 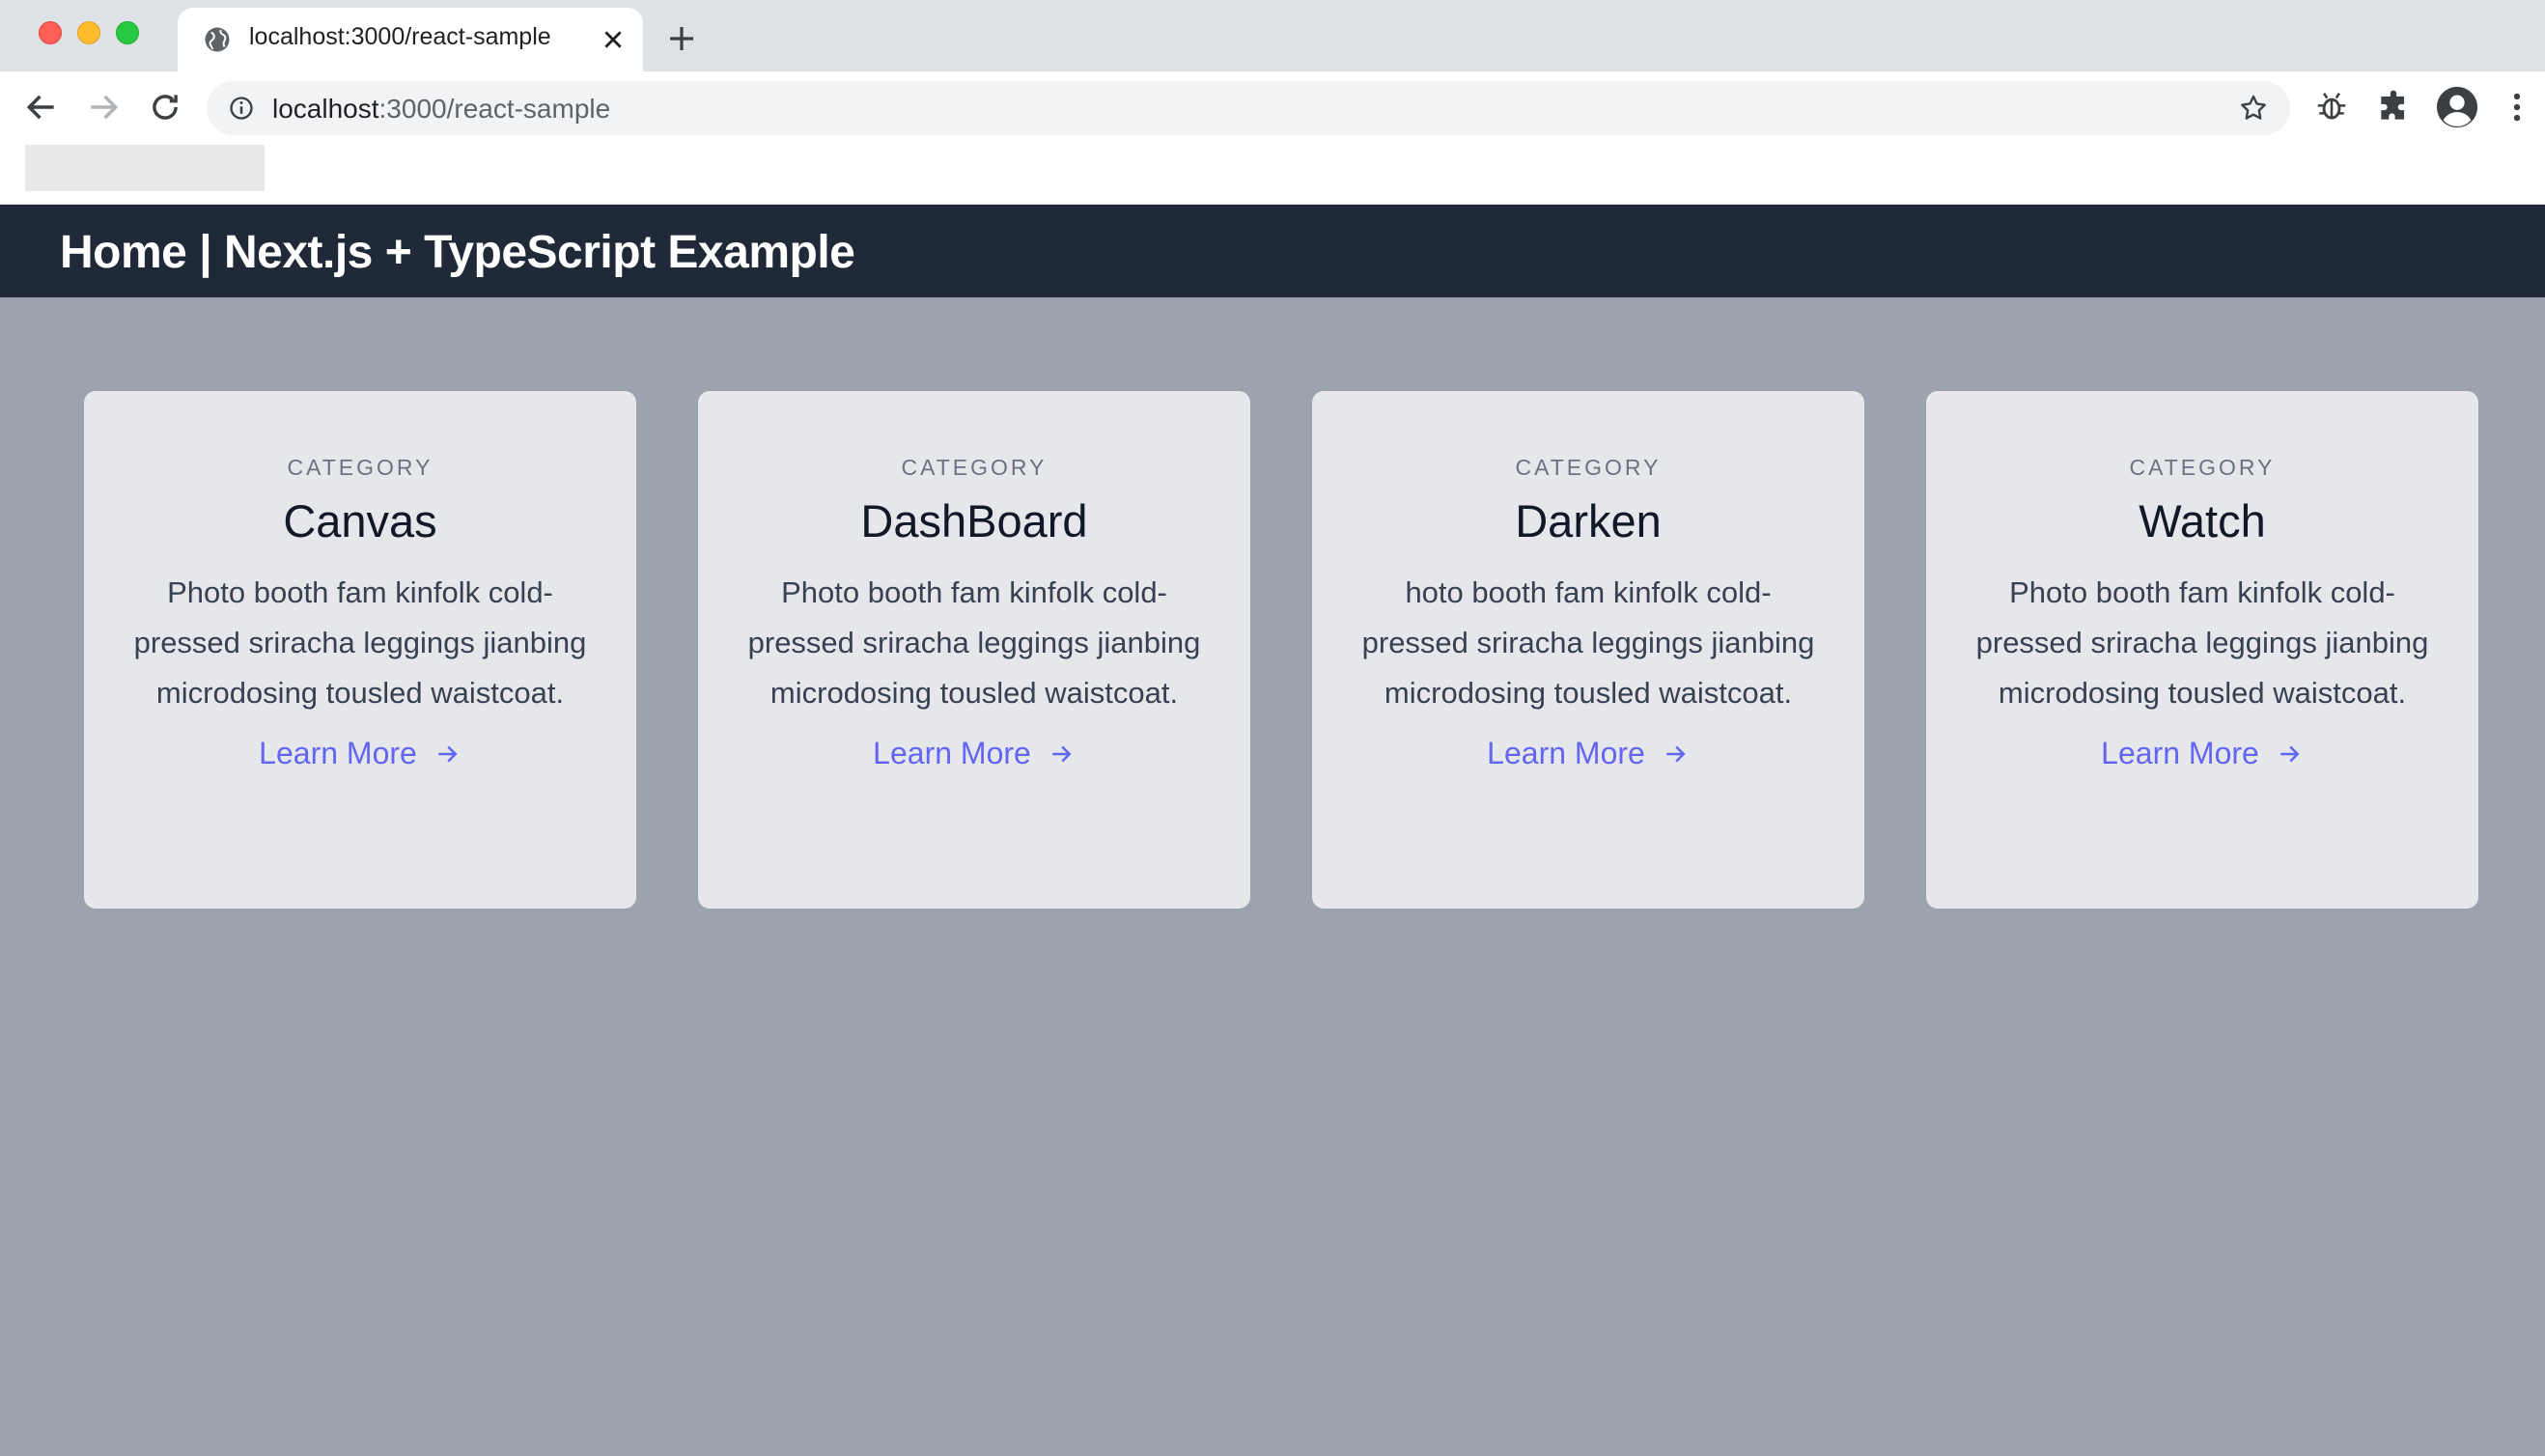 What do you see at coordinates (613, 40) in the screenshot?
I see `close-icon` at bounding box center [613, 40].